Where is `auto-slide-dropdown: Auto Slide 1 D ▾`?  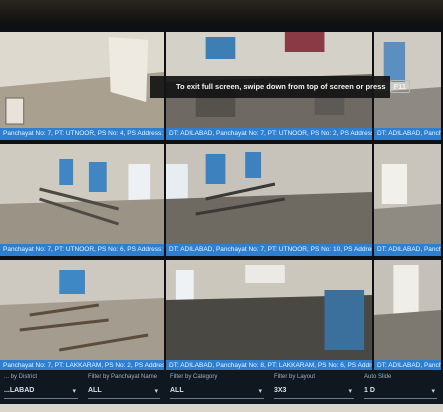
auto-slide-dropdown: Auto Slide 1 D ▾ is located at coordinates (401, 387).